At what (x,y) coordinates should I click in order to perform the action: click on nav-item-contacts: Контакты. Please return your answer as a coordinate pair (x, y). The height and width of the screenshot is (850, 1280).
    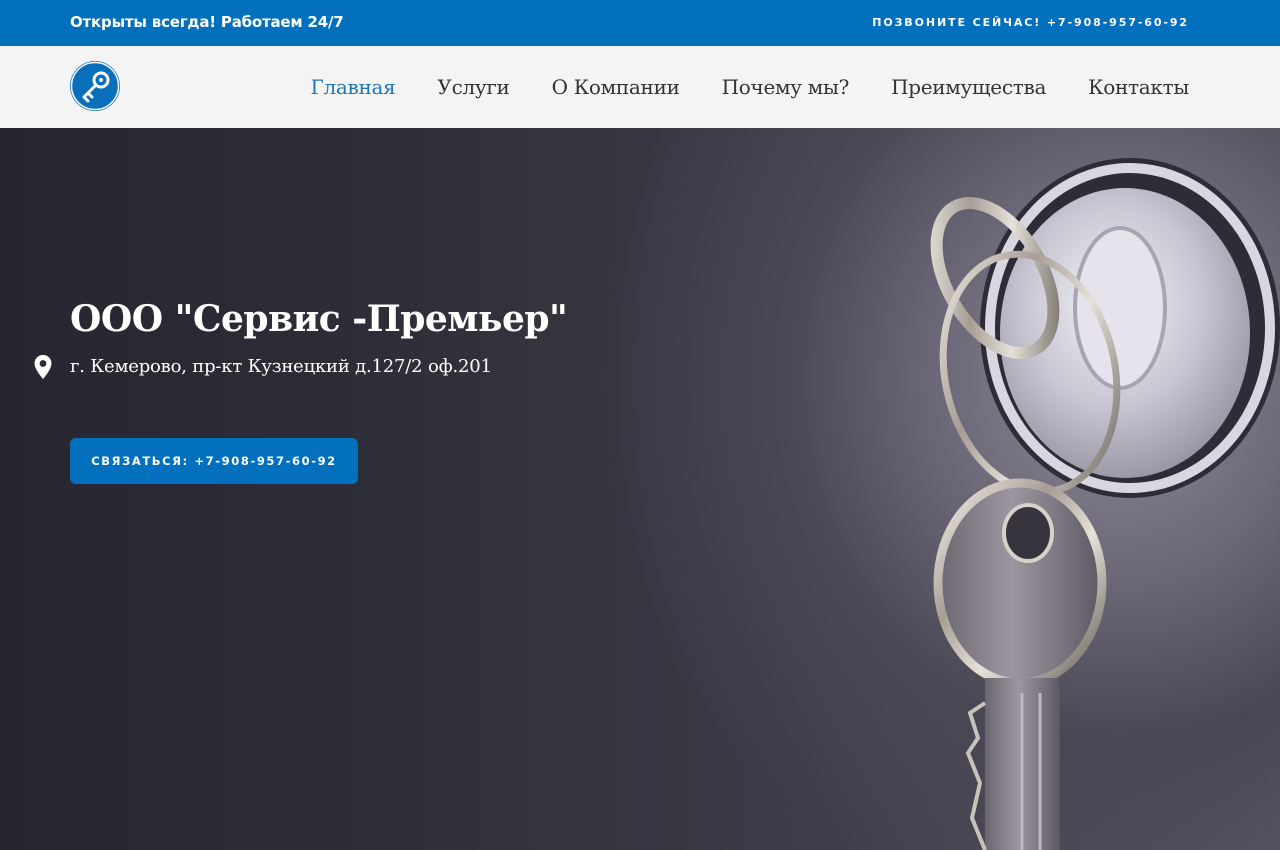
    Looking at the image, I should click on (1138, 87).